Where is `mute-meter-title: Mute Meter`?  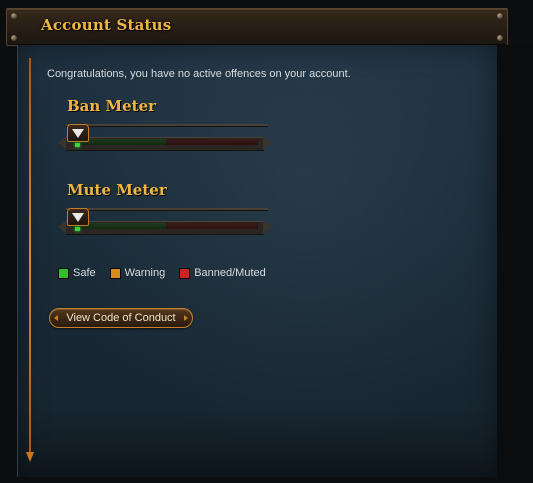 mute-meter-title: Mute Meter is located at coordinates (117, 190).